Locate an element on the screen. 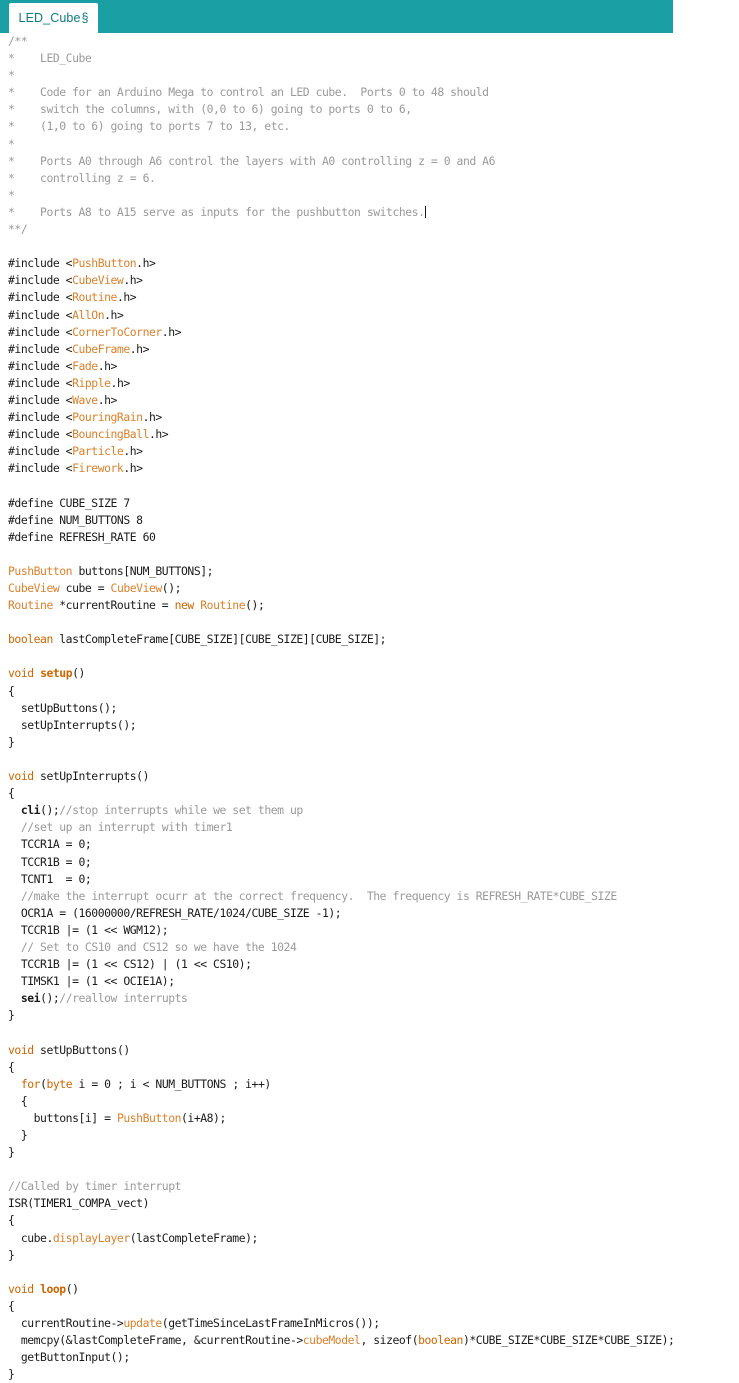 This screenshot has width=739, height=1383. code-line: #include <Particle.h> is located at coordinates (369, 451).